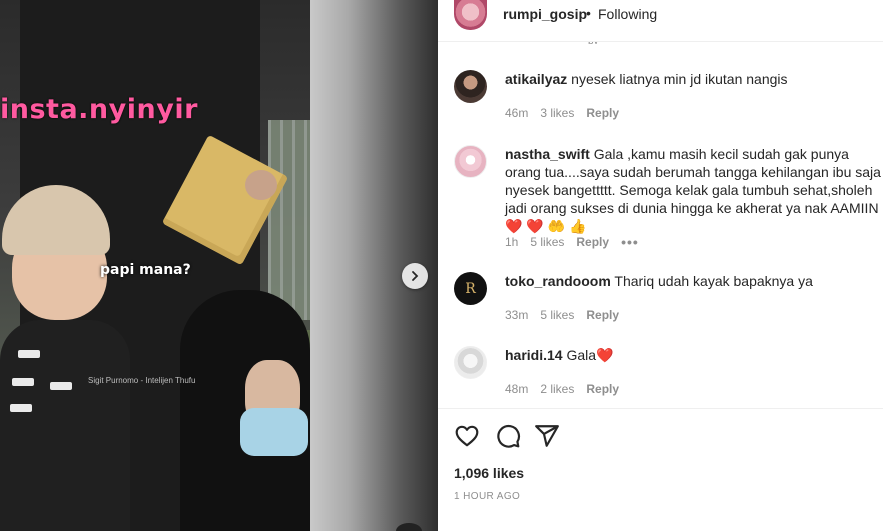  I want to click on heart-icon, so click(467, 436).